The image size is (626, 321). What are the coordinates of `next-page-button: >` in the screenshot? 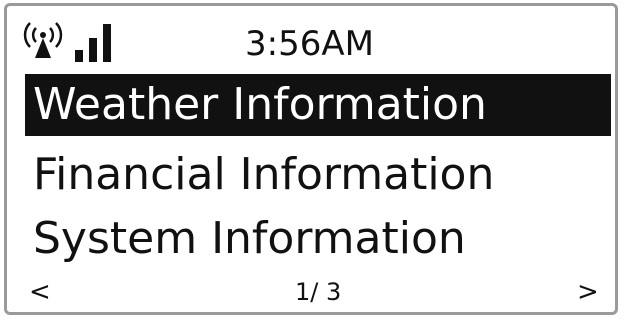 It's located at (588, 292).